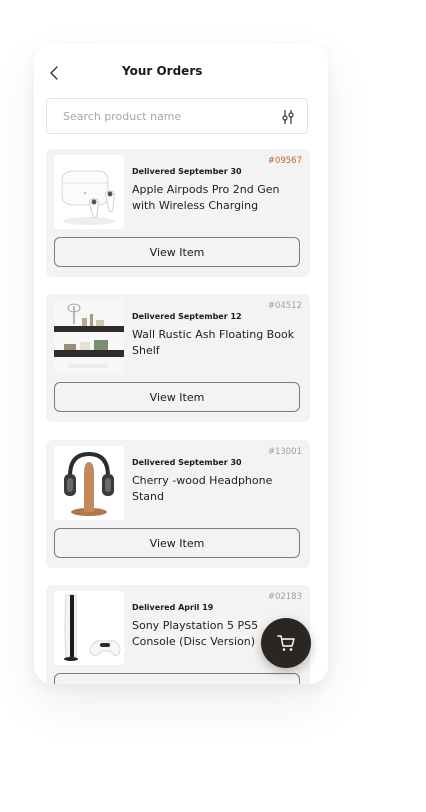 This screenshot has height=812, width=426. What do you see at coordinates (202, 488) in the screenshot?
I see `product-name: Cherry -wood Headphone Stand` at bounding box center [202, 488].